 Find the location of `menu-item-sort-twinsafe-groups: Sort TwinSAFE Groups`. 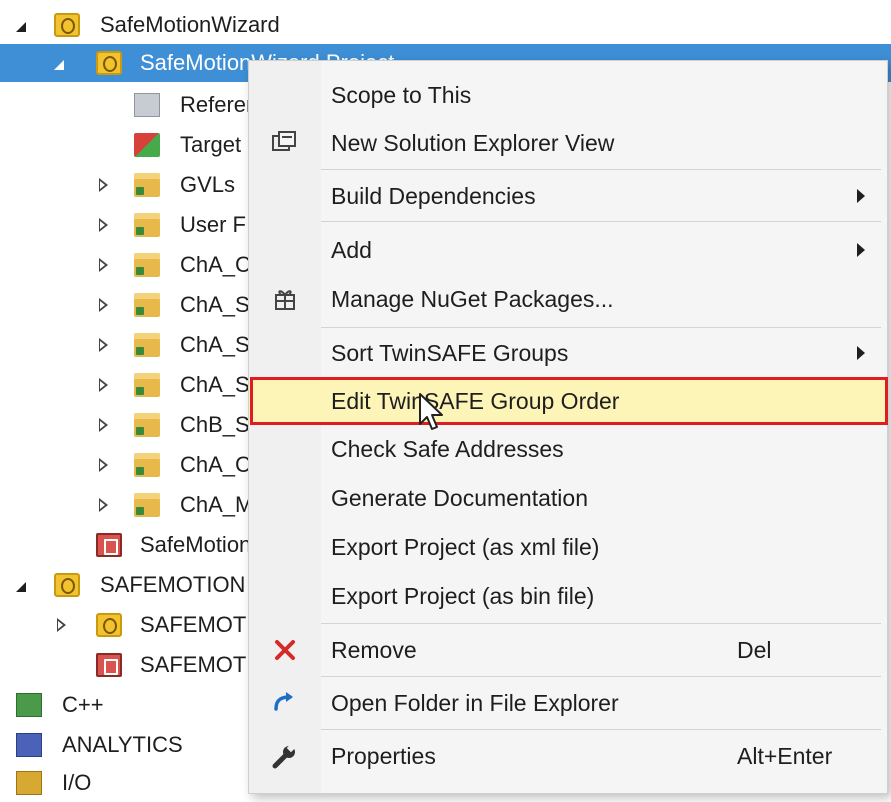

menu-item-sort-twinsafe-groups: Sort TwinSAFE Groups is located at coordinates (568, 353).